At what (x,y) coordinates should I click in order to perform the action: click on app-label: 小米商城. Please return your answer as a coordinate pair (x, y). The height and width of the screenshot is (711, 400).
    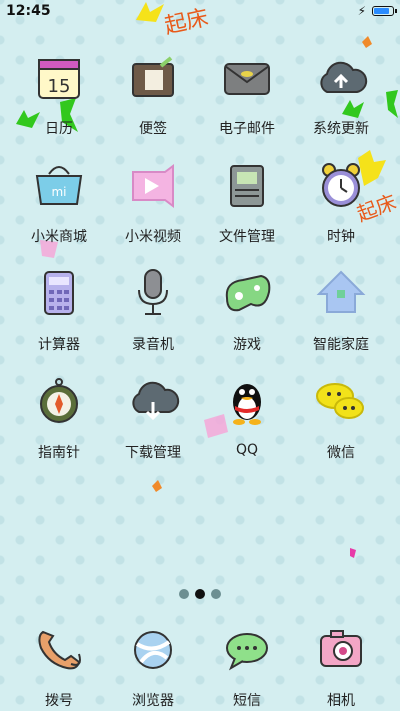
    Looking at the image, I should click on (59, 237).